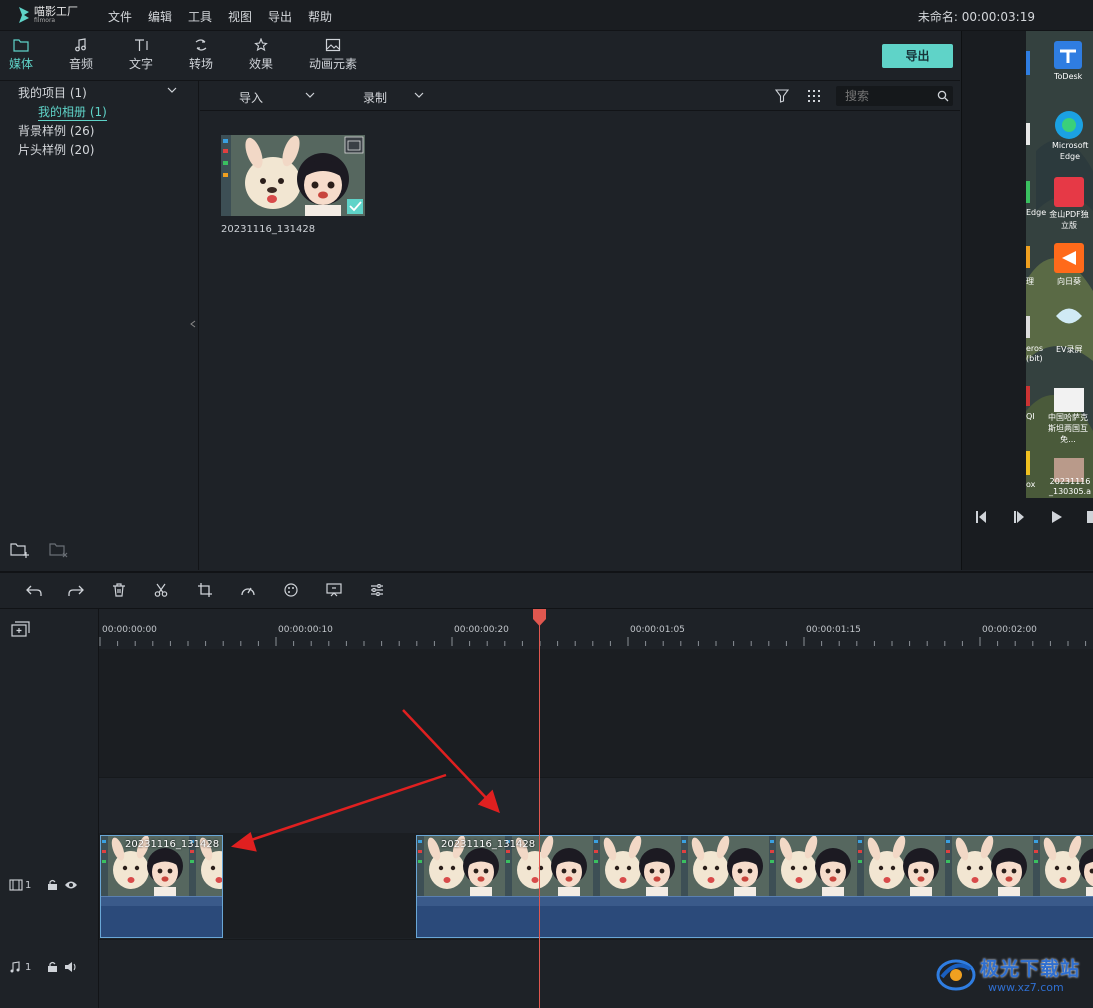 The image size is (1093, 1008). I want to click on search-input, so click(883, 96).